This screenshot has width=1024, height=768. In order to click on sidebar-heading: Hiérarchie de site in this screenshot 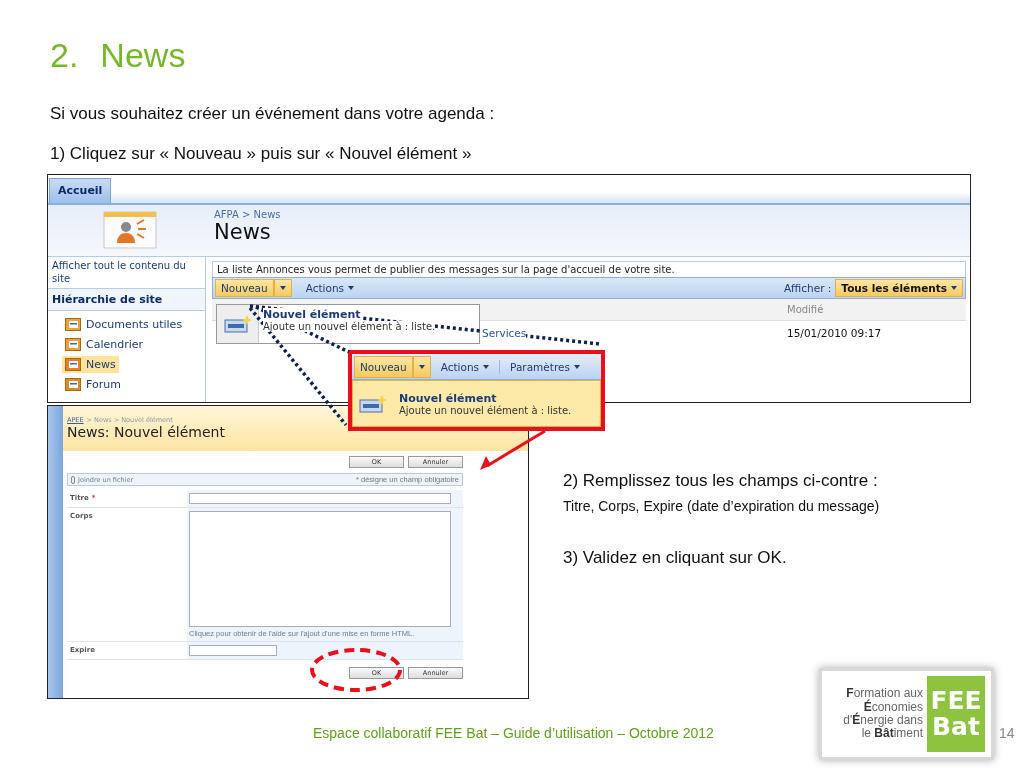, I will do `click(126, 300)`.